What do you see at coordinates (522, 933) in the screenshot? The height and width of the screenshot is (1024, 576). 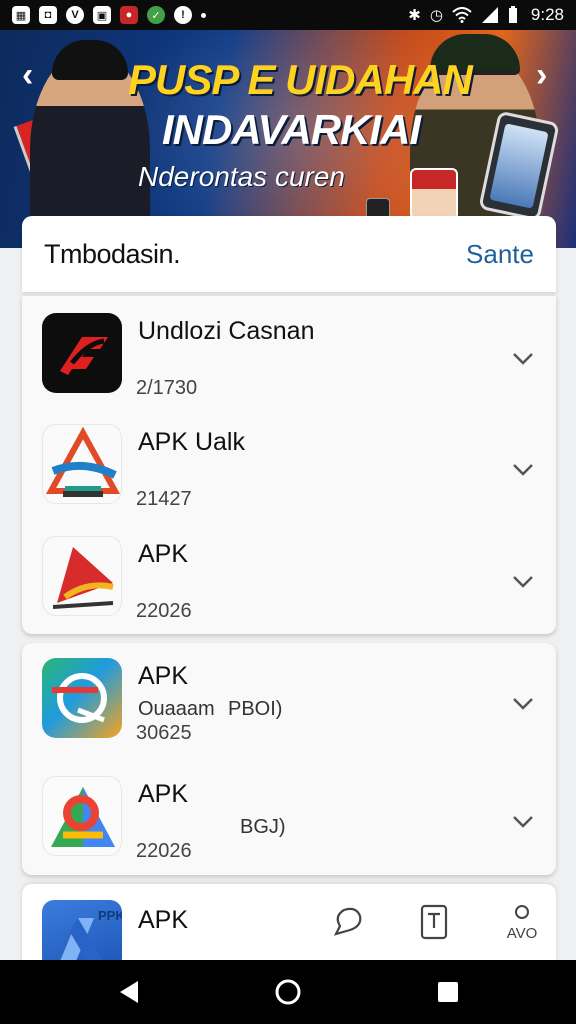 I see `profile-tab-label: AVO` at bounding box center [522, 933].